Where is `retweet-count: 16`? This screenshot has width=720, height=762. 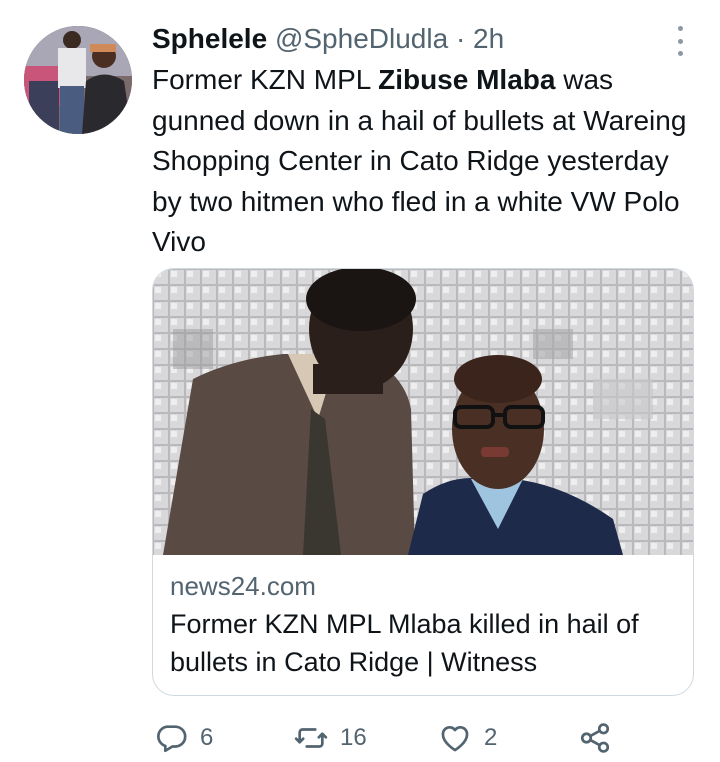
retweet-count: 16 is located at coordinates (353, 737).